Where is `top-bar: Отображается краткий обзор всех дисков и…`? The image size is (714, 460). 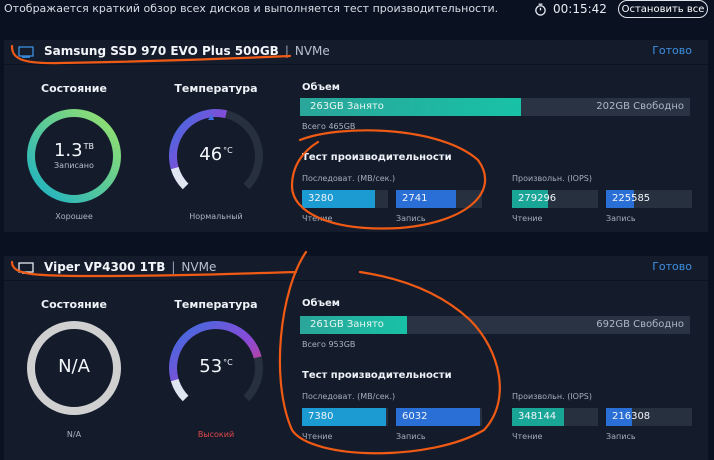
top-bar: Отображается краткий обзор всех дисков и… is located at coordinates (357, 11).